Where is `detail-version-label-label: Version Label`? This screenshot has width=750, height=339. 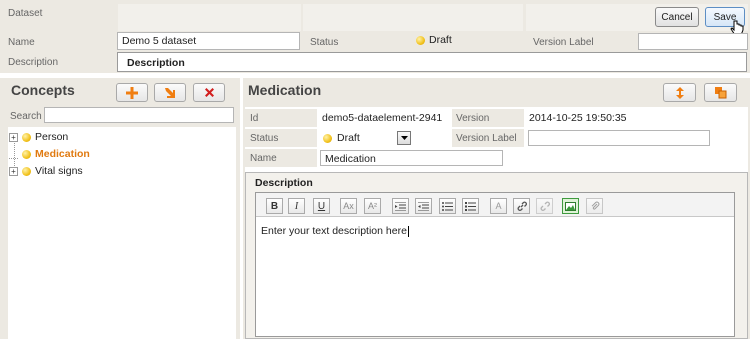 detail-version-label-label: Version Label is located at coordinates (486, 138).